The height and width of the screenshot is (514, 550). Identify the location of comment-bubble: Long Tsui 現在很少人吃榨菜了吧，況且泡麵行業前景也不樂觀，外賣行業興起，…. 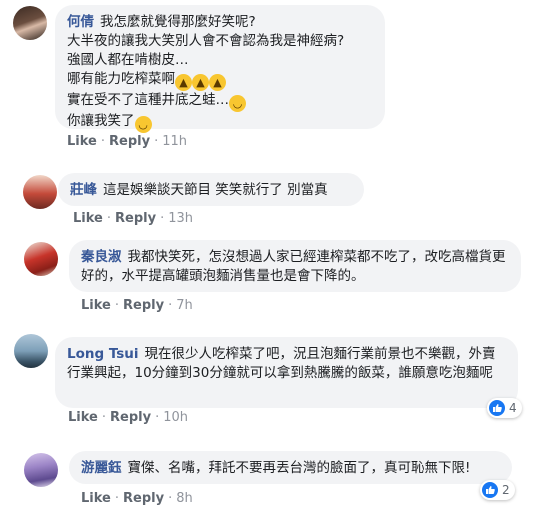
(286, 372).